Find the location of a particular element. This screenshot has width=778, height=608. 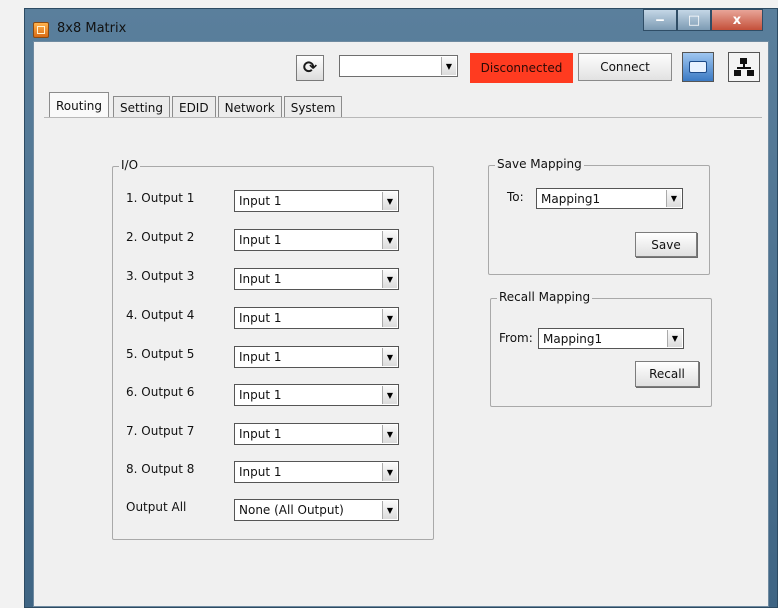

tab-bar: Routing Setting EDID Network System is located at coordinates (196, 105).